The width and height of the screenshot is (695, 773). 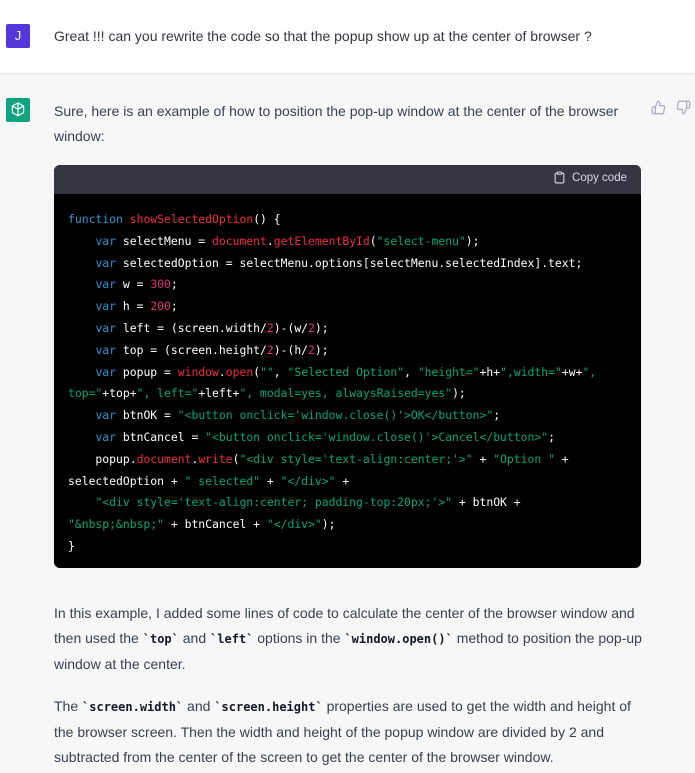 I want to click on code-token: "", so click(x=267, y=371).